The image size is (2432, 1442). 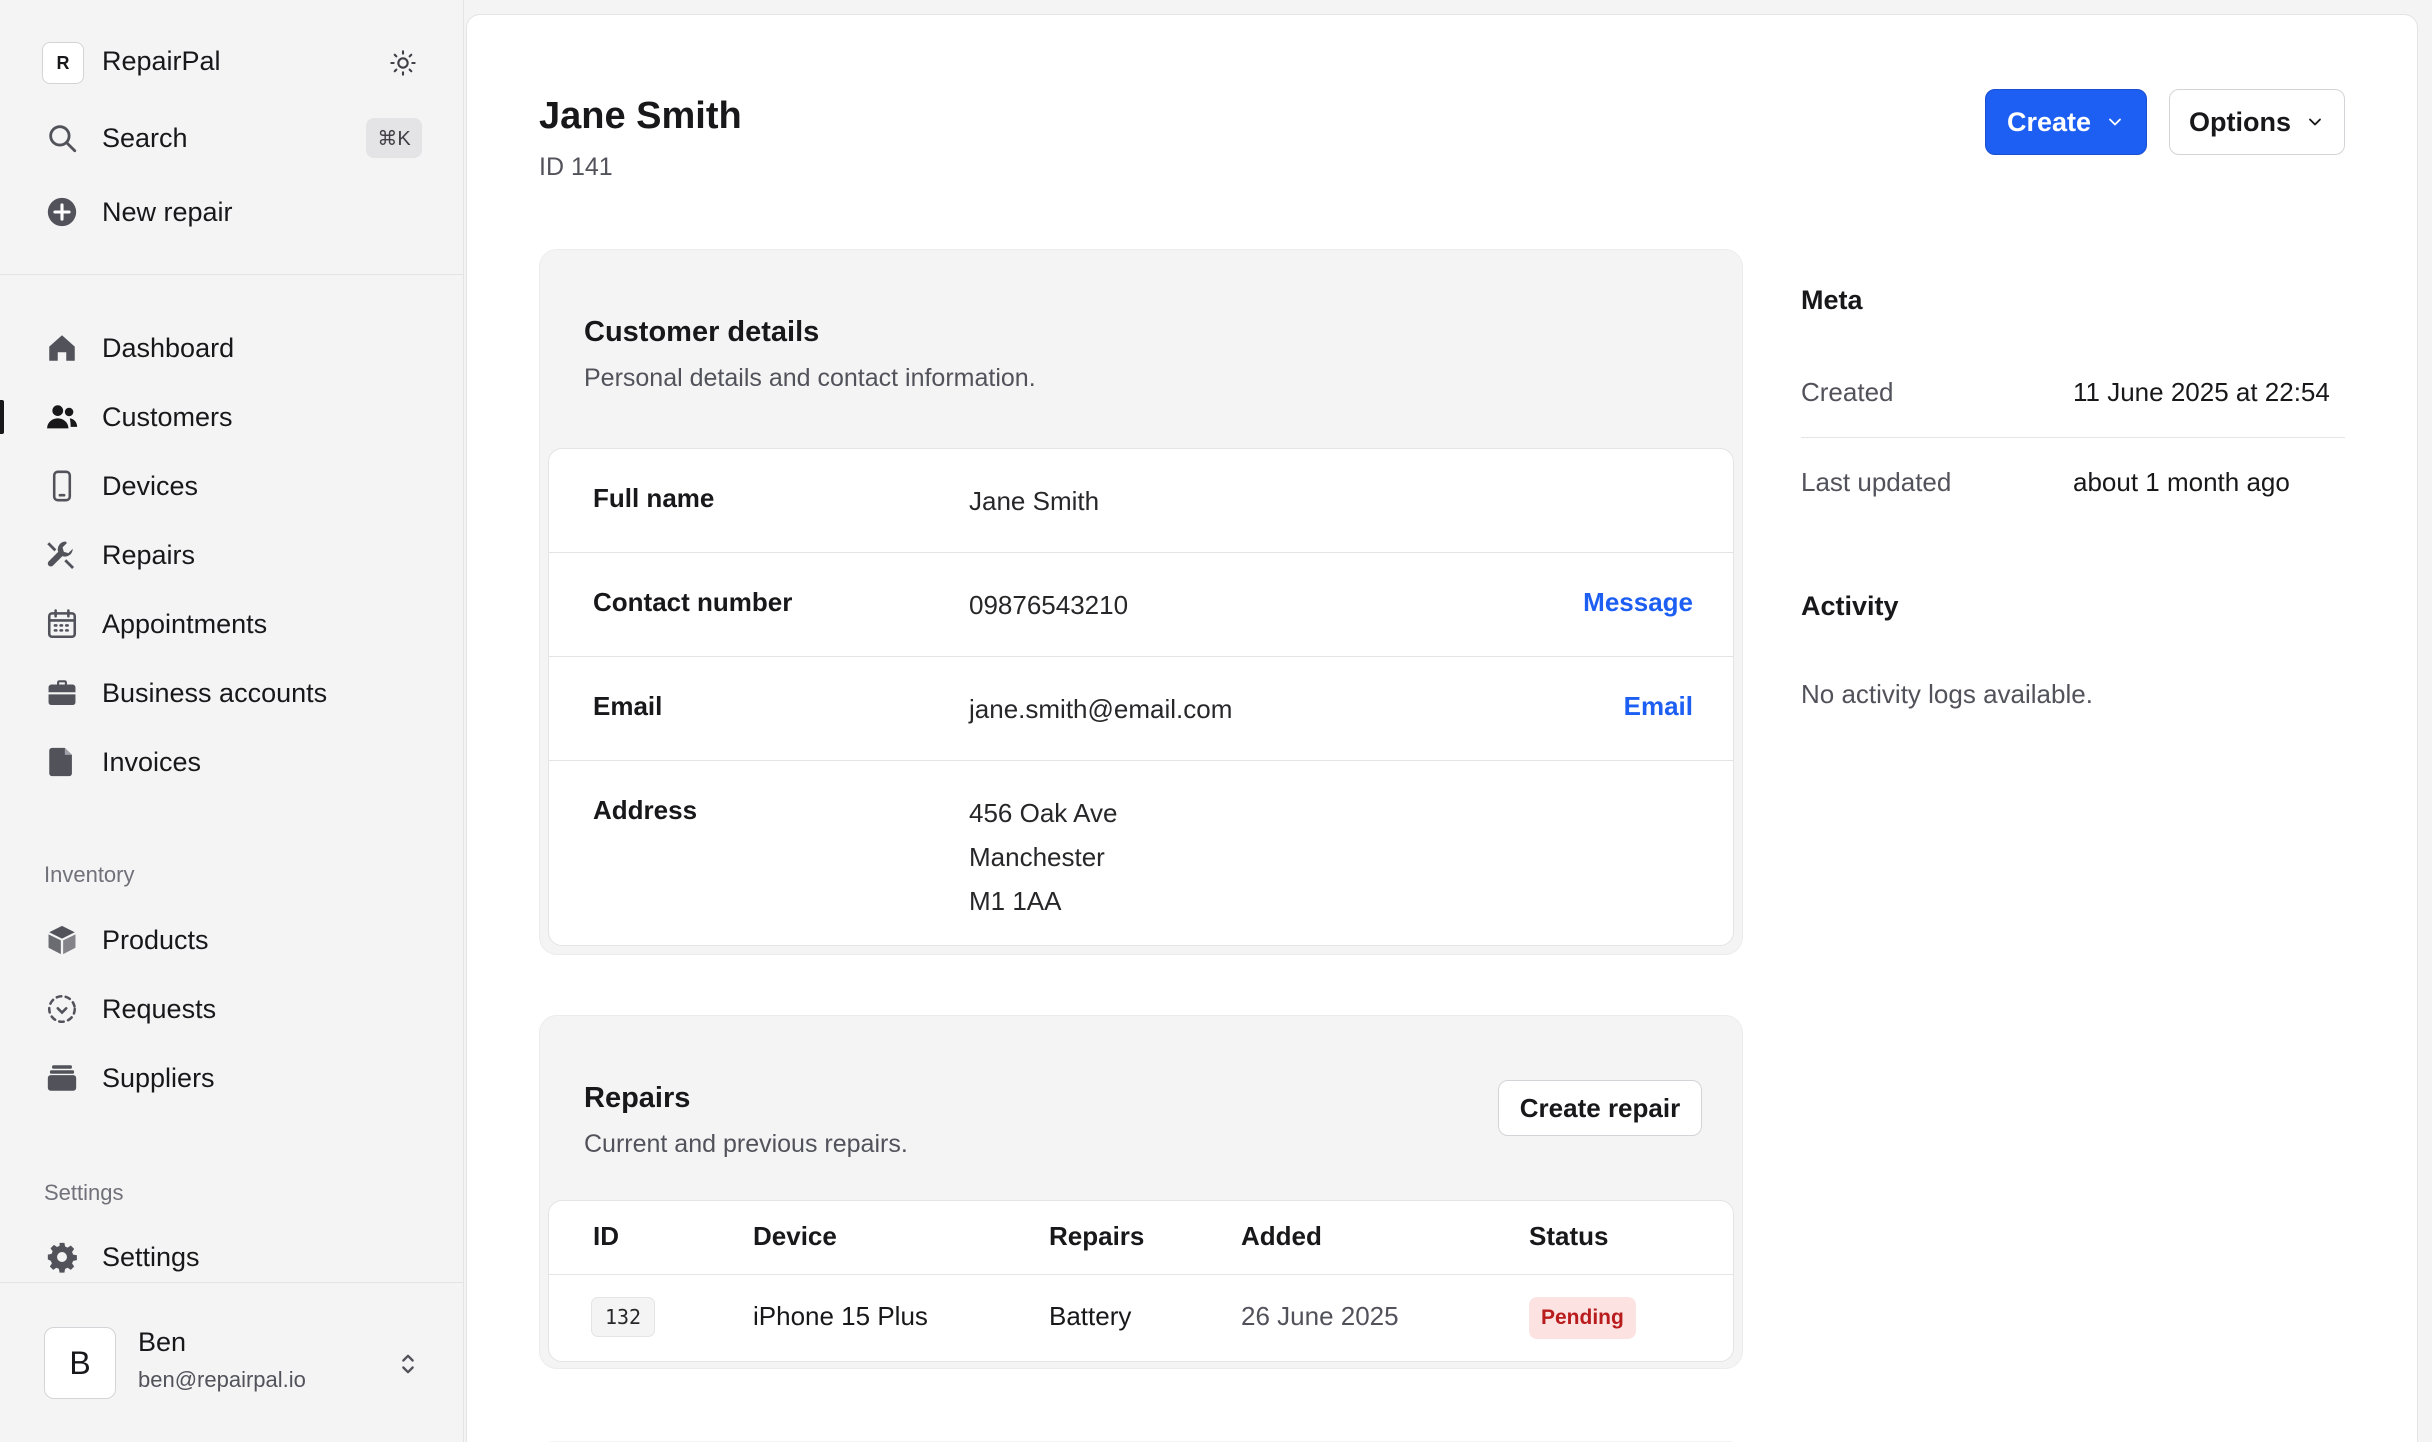 I want to click on new-repair-label: New repair, so click(x=167, y=211).